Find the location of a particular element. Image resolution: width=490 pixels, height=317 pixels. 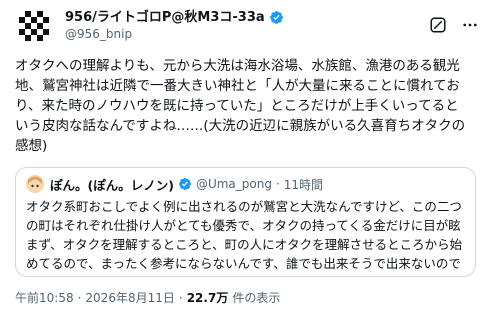

quoted-author-handle: @Uma_pong is located at coordinates (234, 184).